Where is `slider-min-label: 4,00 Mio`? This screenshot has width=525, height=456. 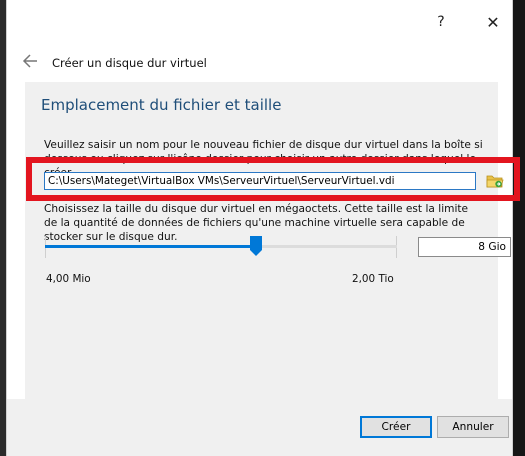
slider-min-label: 4,00 Mio is located at coordinates (68, 279).